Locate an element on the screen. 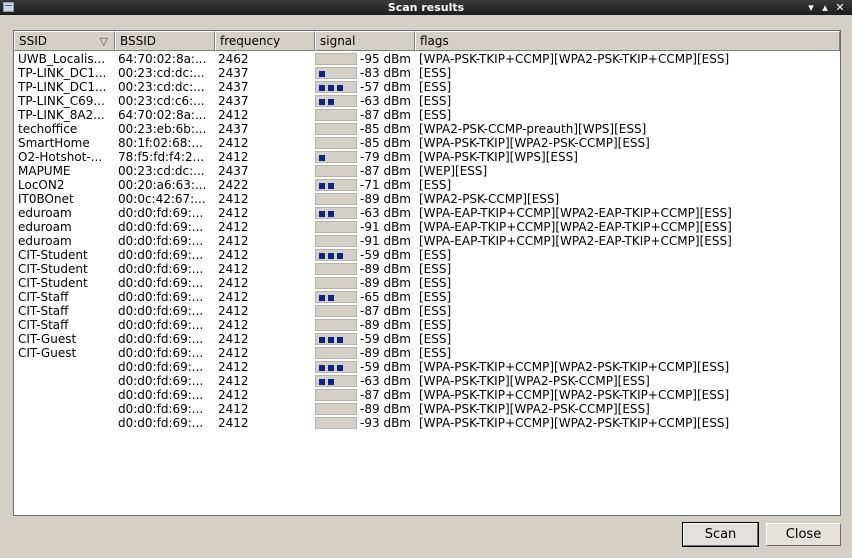 Image resolution: width=852 pixels, height=558 pixels. signal-cell: -83 dBm is located at coordinates (364, 73).